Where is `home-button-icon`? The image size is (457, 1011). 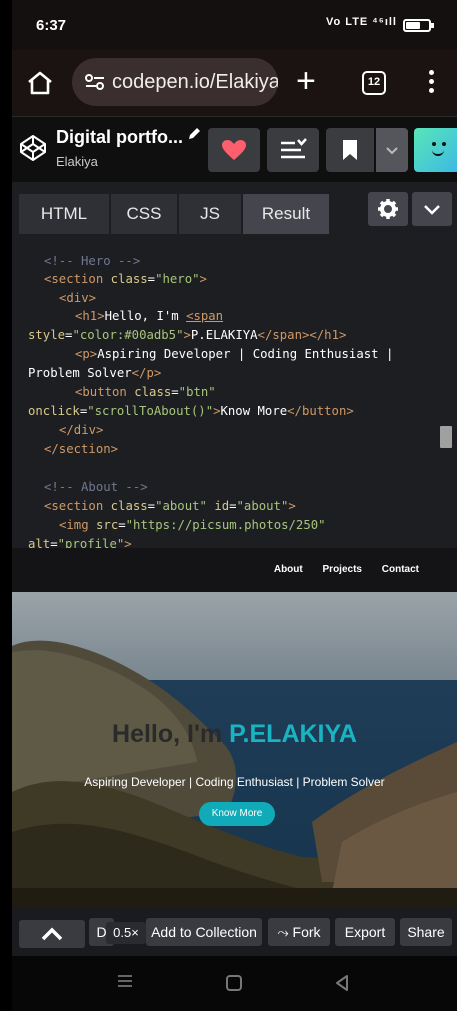 home-button-icon is located at coordinates (234, 983).